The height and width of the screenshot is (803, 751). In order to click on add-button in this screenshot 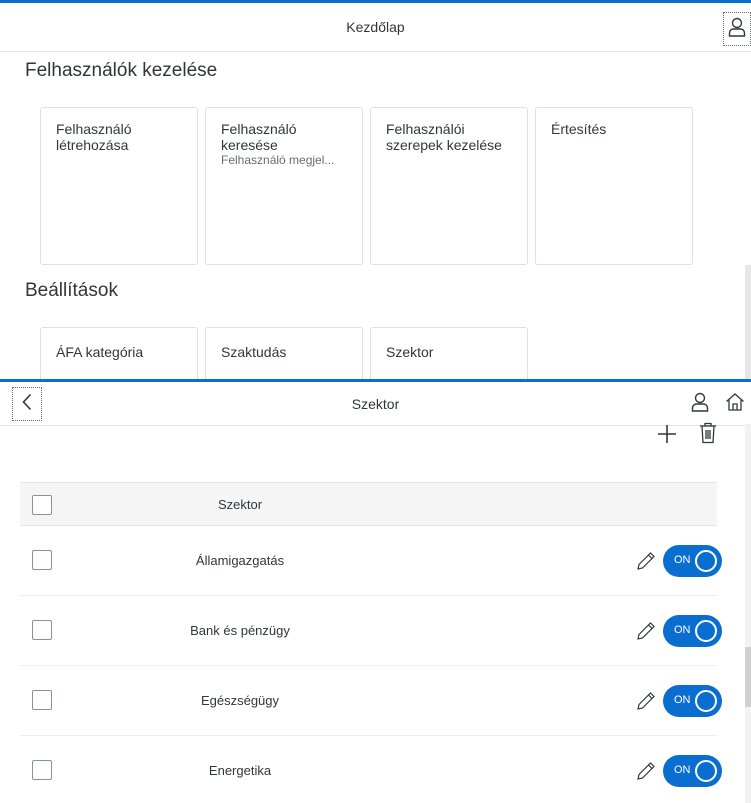, I will do `click(667, 436)`.